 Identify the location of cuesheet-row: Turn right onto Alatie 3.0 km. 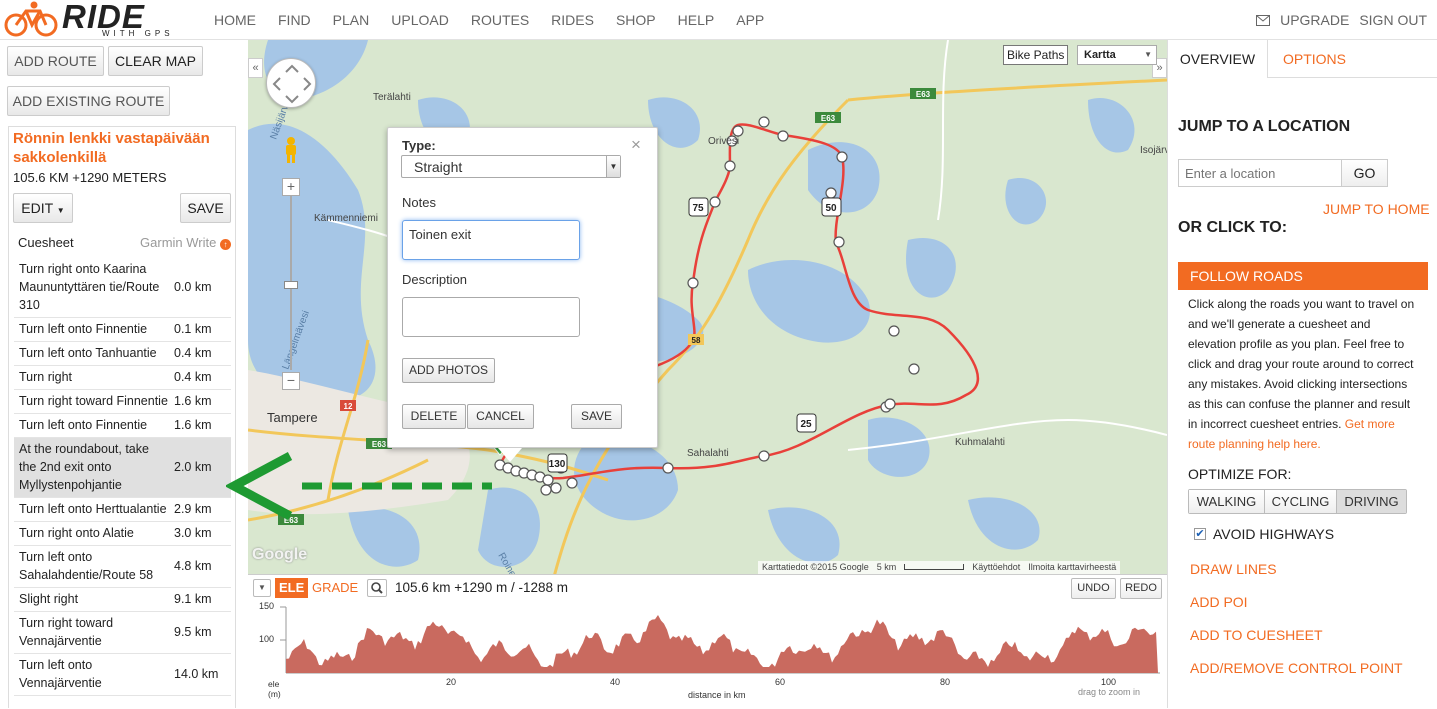
(122, 534).